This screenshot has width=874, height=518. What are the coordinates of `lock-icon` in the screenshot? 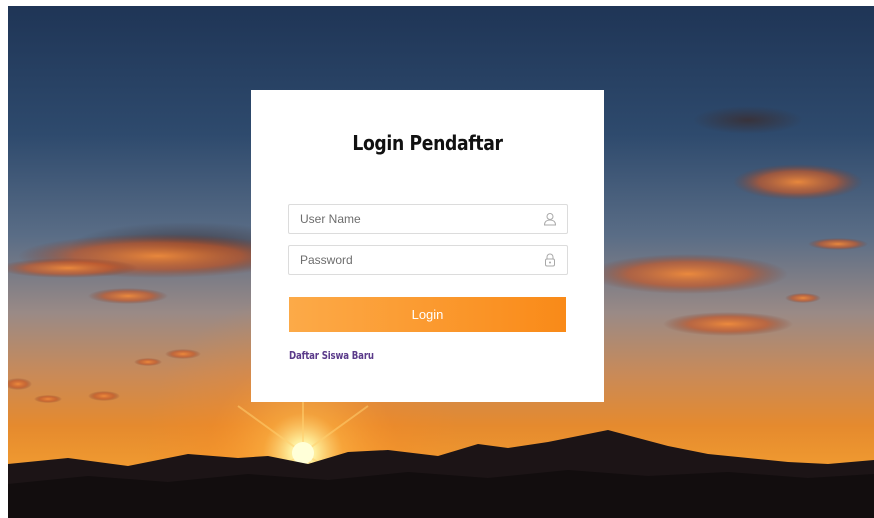 It's located at (550, 260).